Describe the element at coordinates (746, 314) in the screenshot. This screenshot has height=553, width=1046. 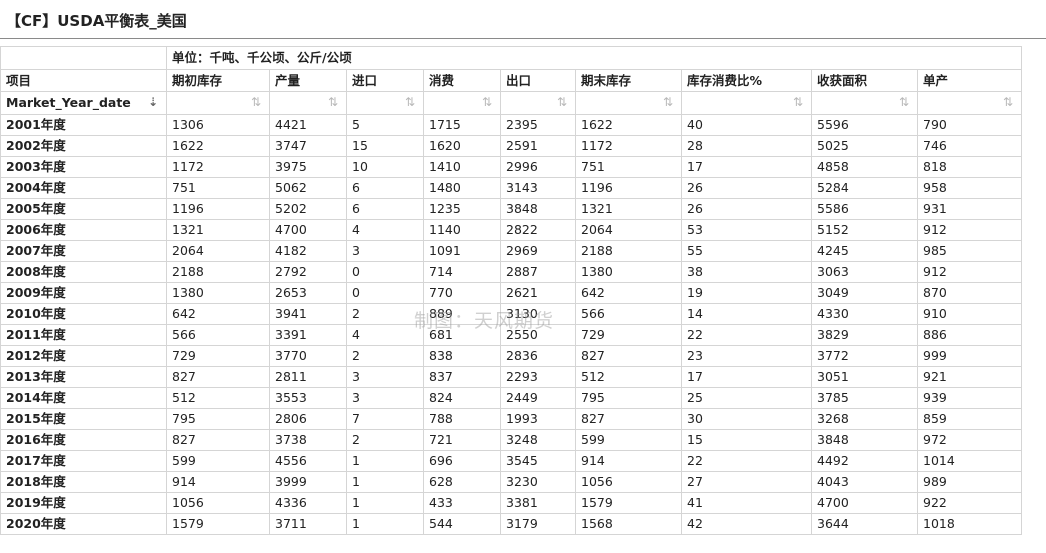
I see `table-cell: 14` at that location.